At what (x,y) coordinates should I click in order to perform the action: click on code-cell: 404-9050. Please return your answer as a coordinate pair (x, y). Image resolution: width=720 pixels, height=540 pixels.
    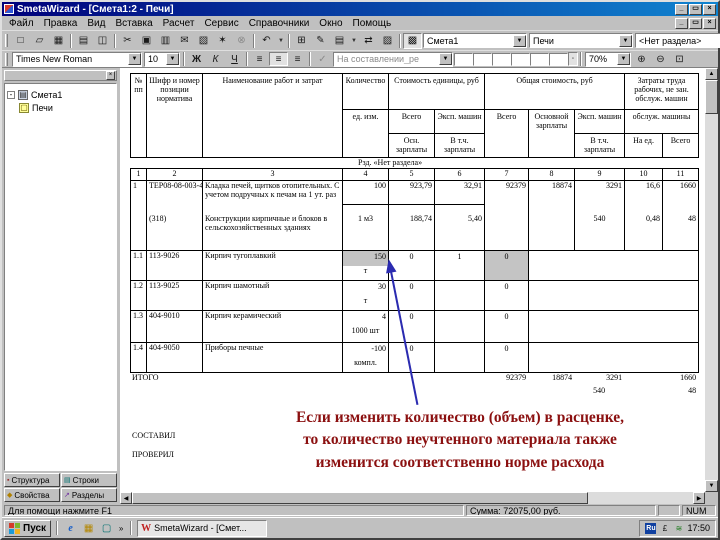
    Looking at the image, I should click on (174, 357).